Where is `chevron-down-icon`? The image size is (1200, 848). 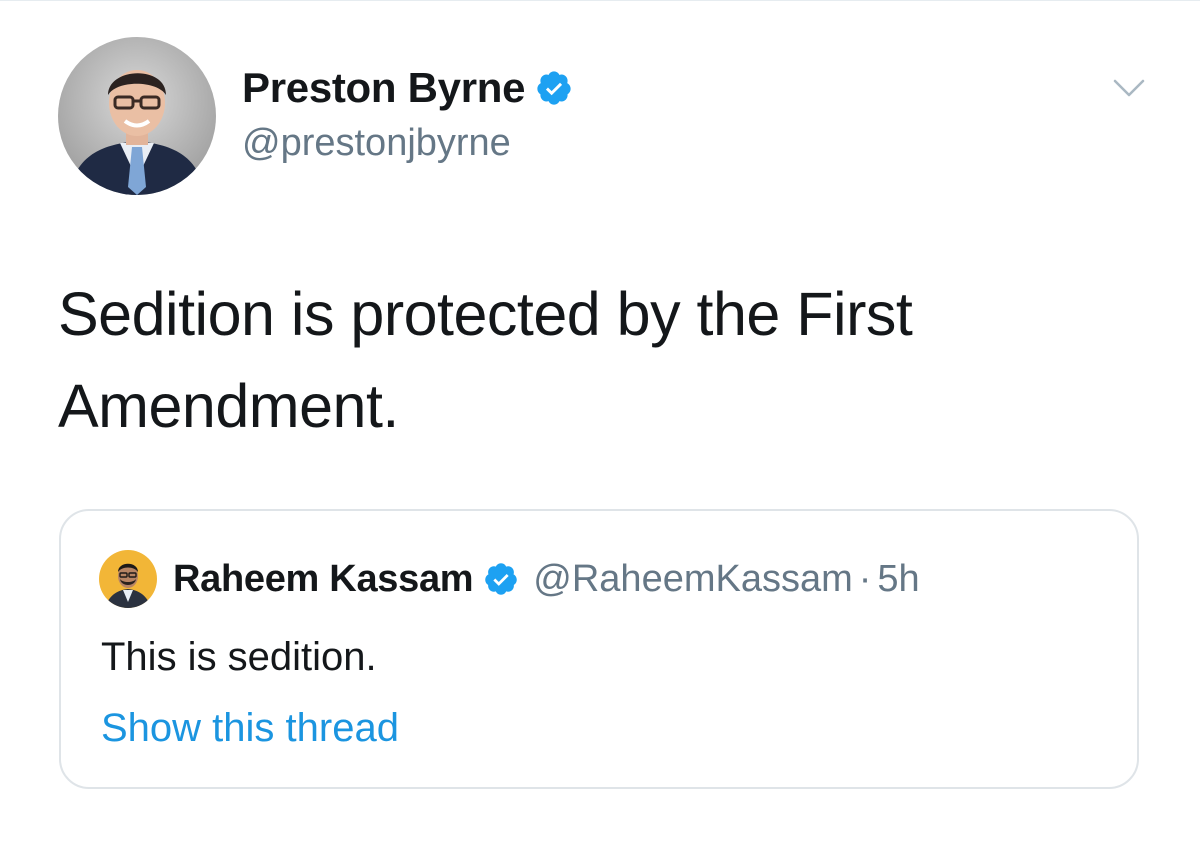 chevron-down-icon is located at coordinates (1129, 88).